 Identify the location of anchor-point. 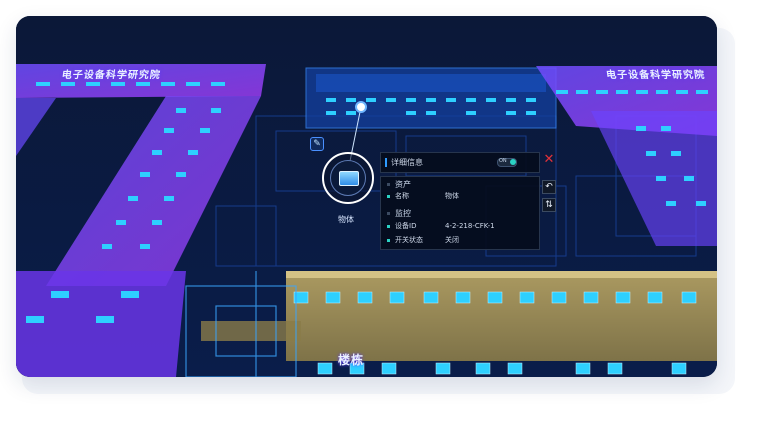
(361, 107).